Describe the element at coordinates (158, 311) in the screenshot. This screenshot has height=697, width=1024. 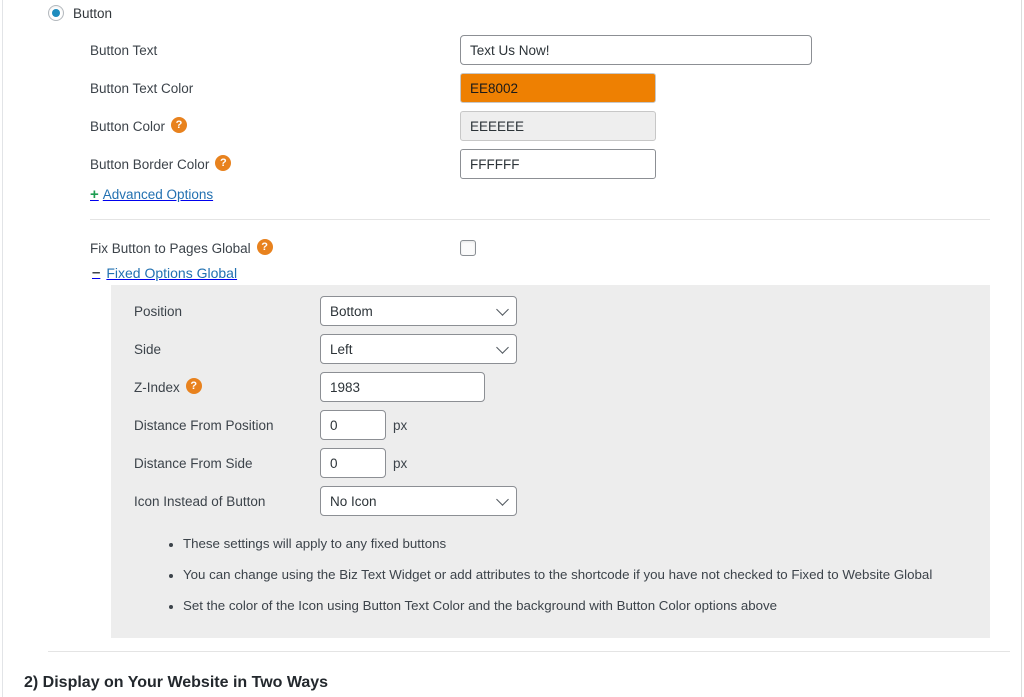
I see `label-text: Position` at that location.